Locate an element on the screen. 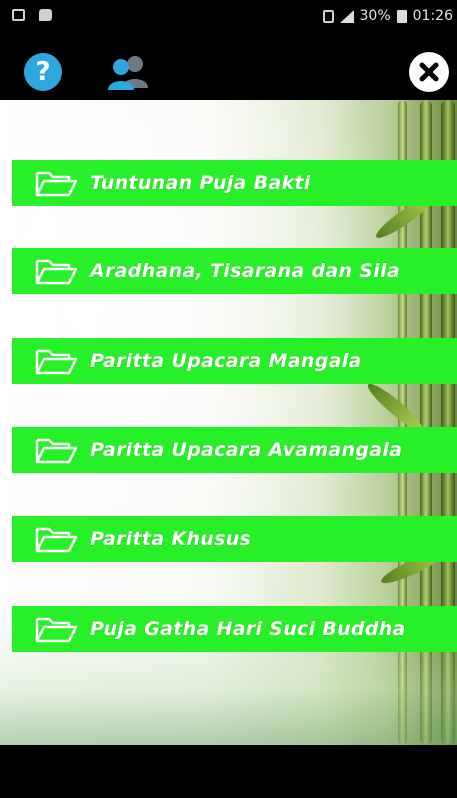  menu-item-label: Aradhana, Tisarana dan Sila is located at coordinates (245, 271).